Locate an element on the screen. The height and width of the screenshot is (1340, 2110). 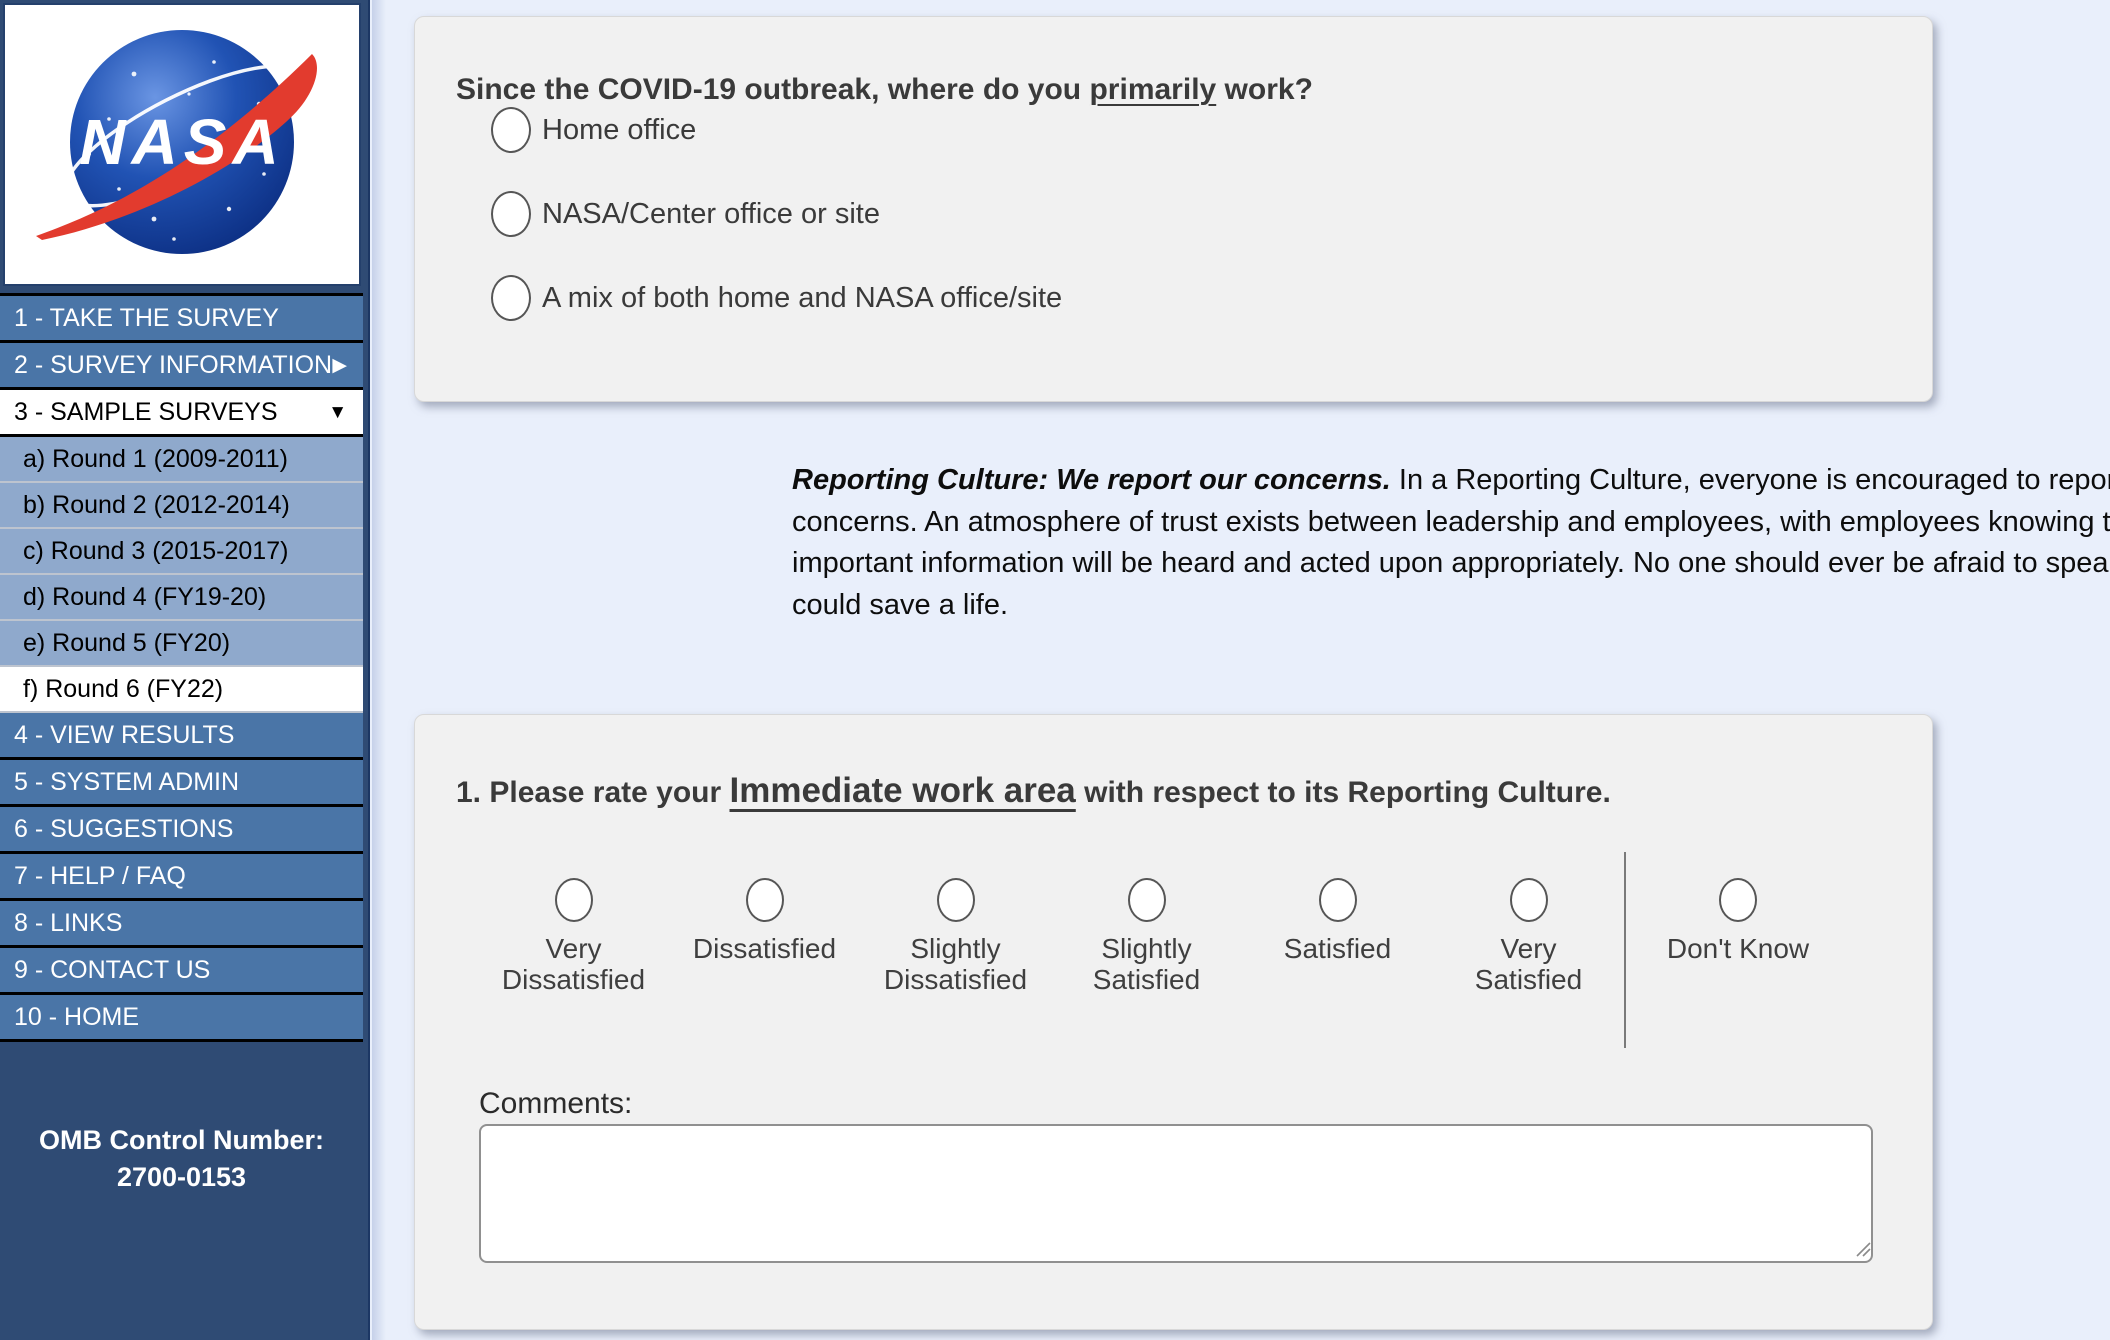
sidebar-subitem-round-2: b) Round 2 (2012-2014) is located at coordinates (181, 506).